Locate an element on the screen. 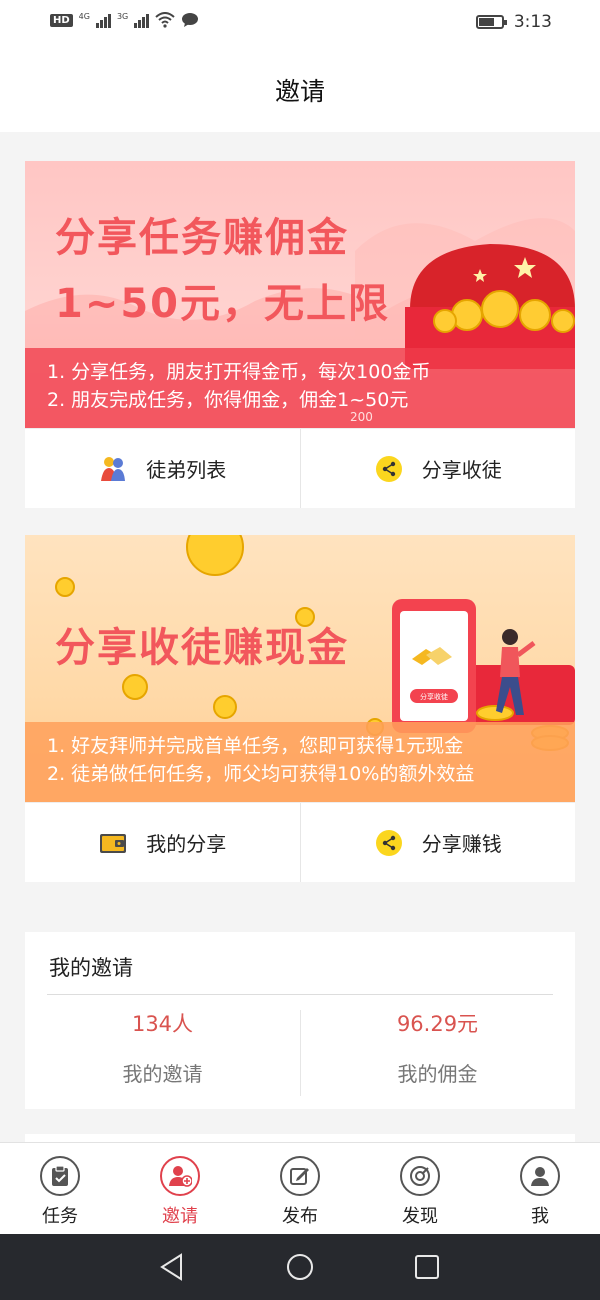 The height and width of the screenshot is (1300, 600). user-icon is located at coordinates (540, 1176).